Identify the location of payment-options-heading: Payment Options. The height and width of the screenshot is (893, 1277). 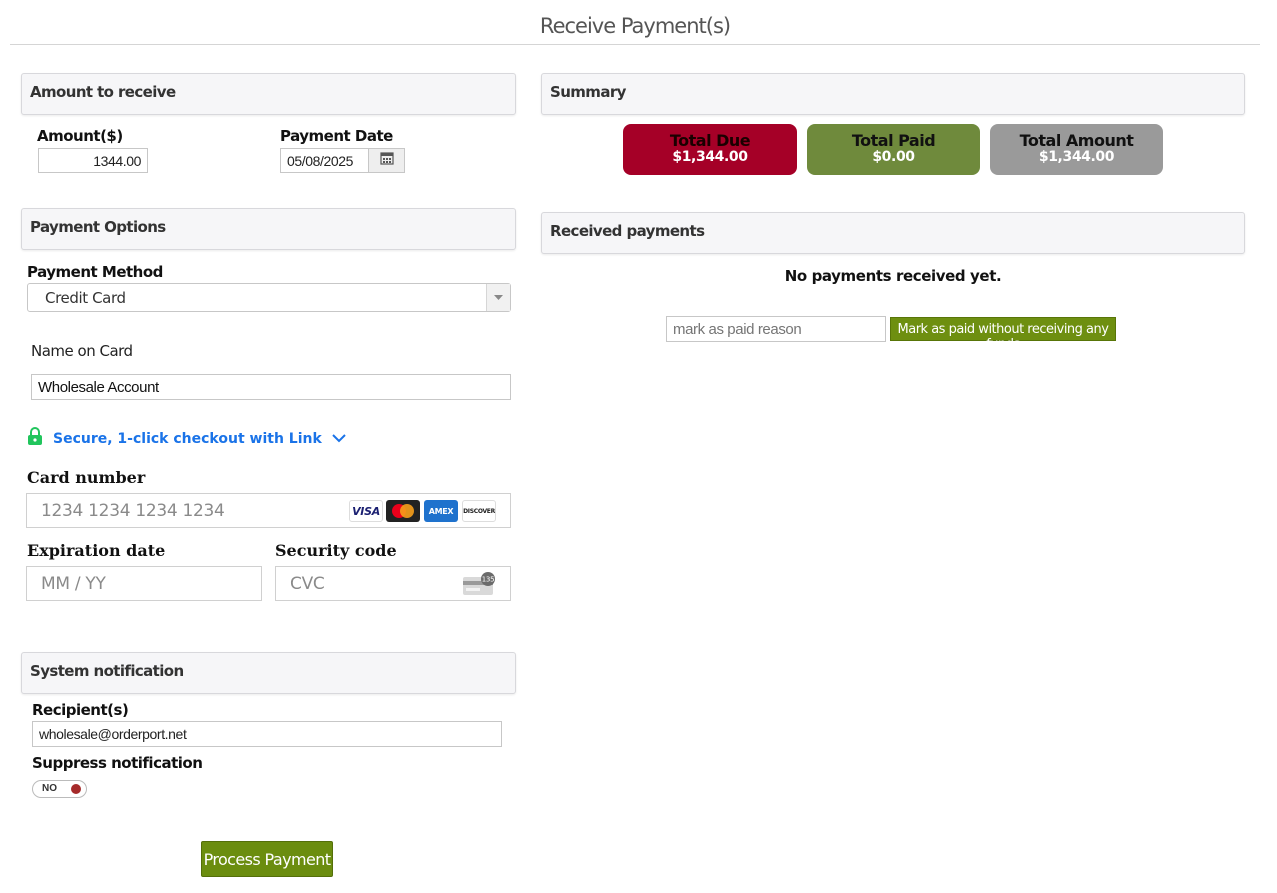
(268, 229).